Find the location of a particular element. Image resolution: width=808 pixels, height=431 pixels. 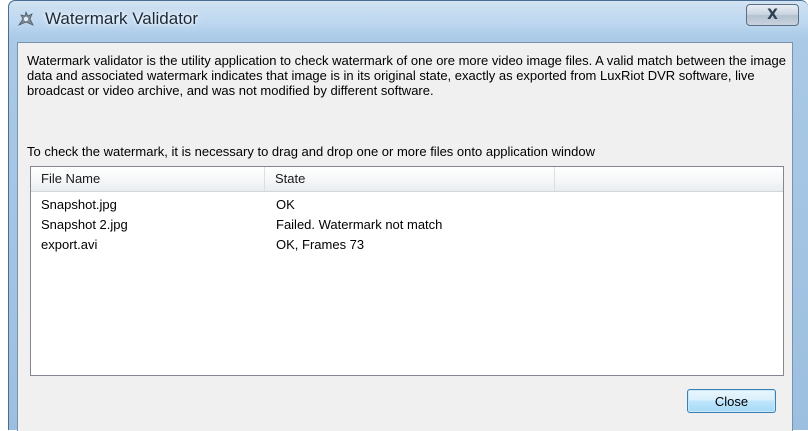

file-name-cell: Snapshot.jpg is located at coordinates (79, 204).